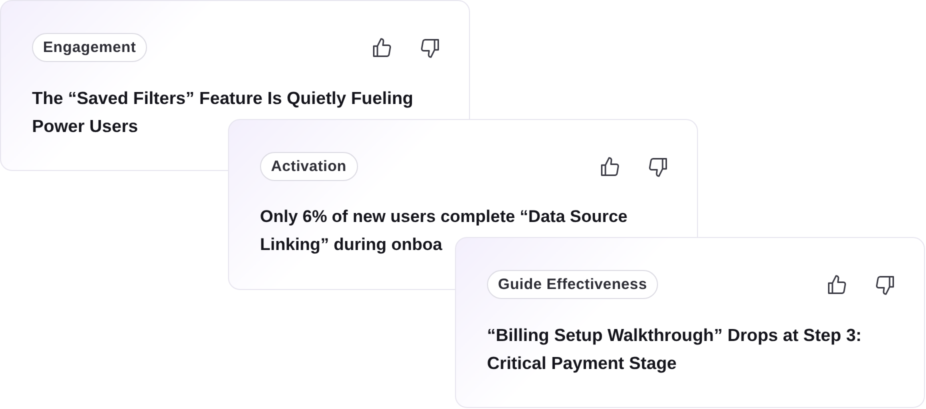 The image size is (926, 409). Describe the element at coordinates (90, 47) in the screenshot. I see `category-tag: Engagement` at that location.